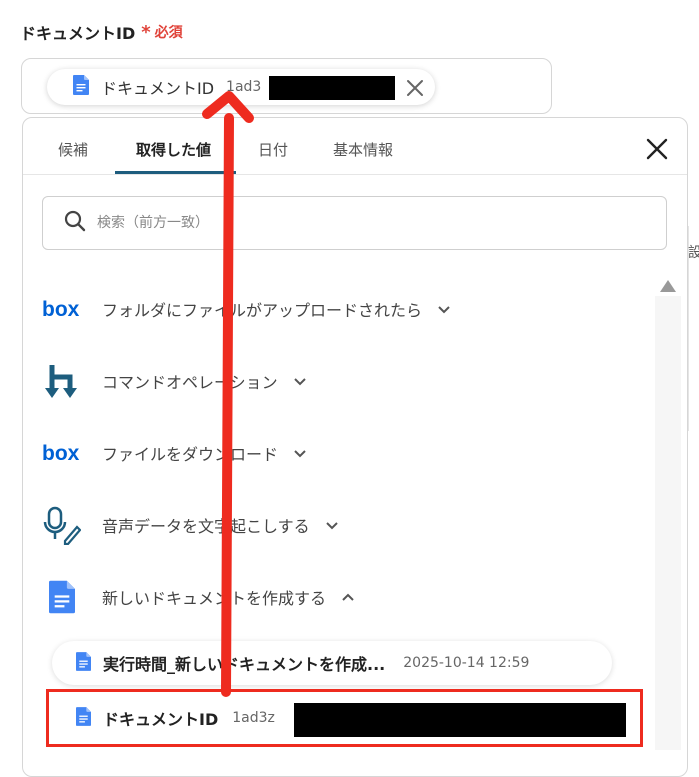 The height and width of the screenshot is (777, 699). Describe the element at coordinates (363, 149) in the screenshot. I see `tab-basic-info: 基本情報` at that location.